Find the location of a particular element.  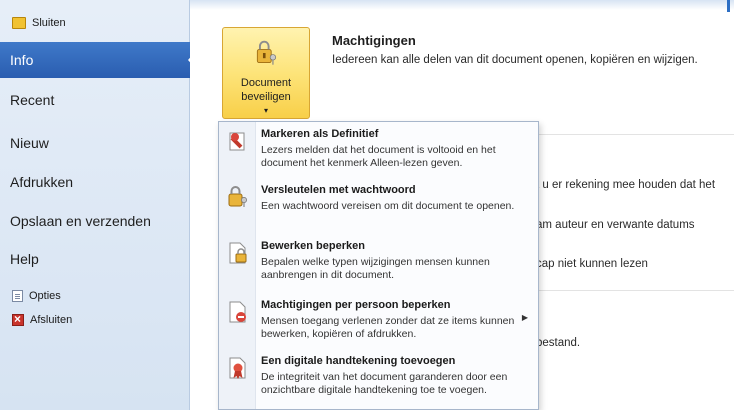

sidebar-item-label: Help is located at coordinates (24, 259).